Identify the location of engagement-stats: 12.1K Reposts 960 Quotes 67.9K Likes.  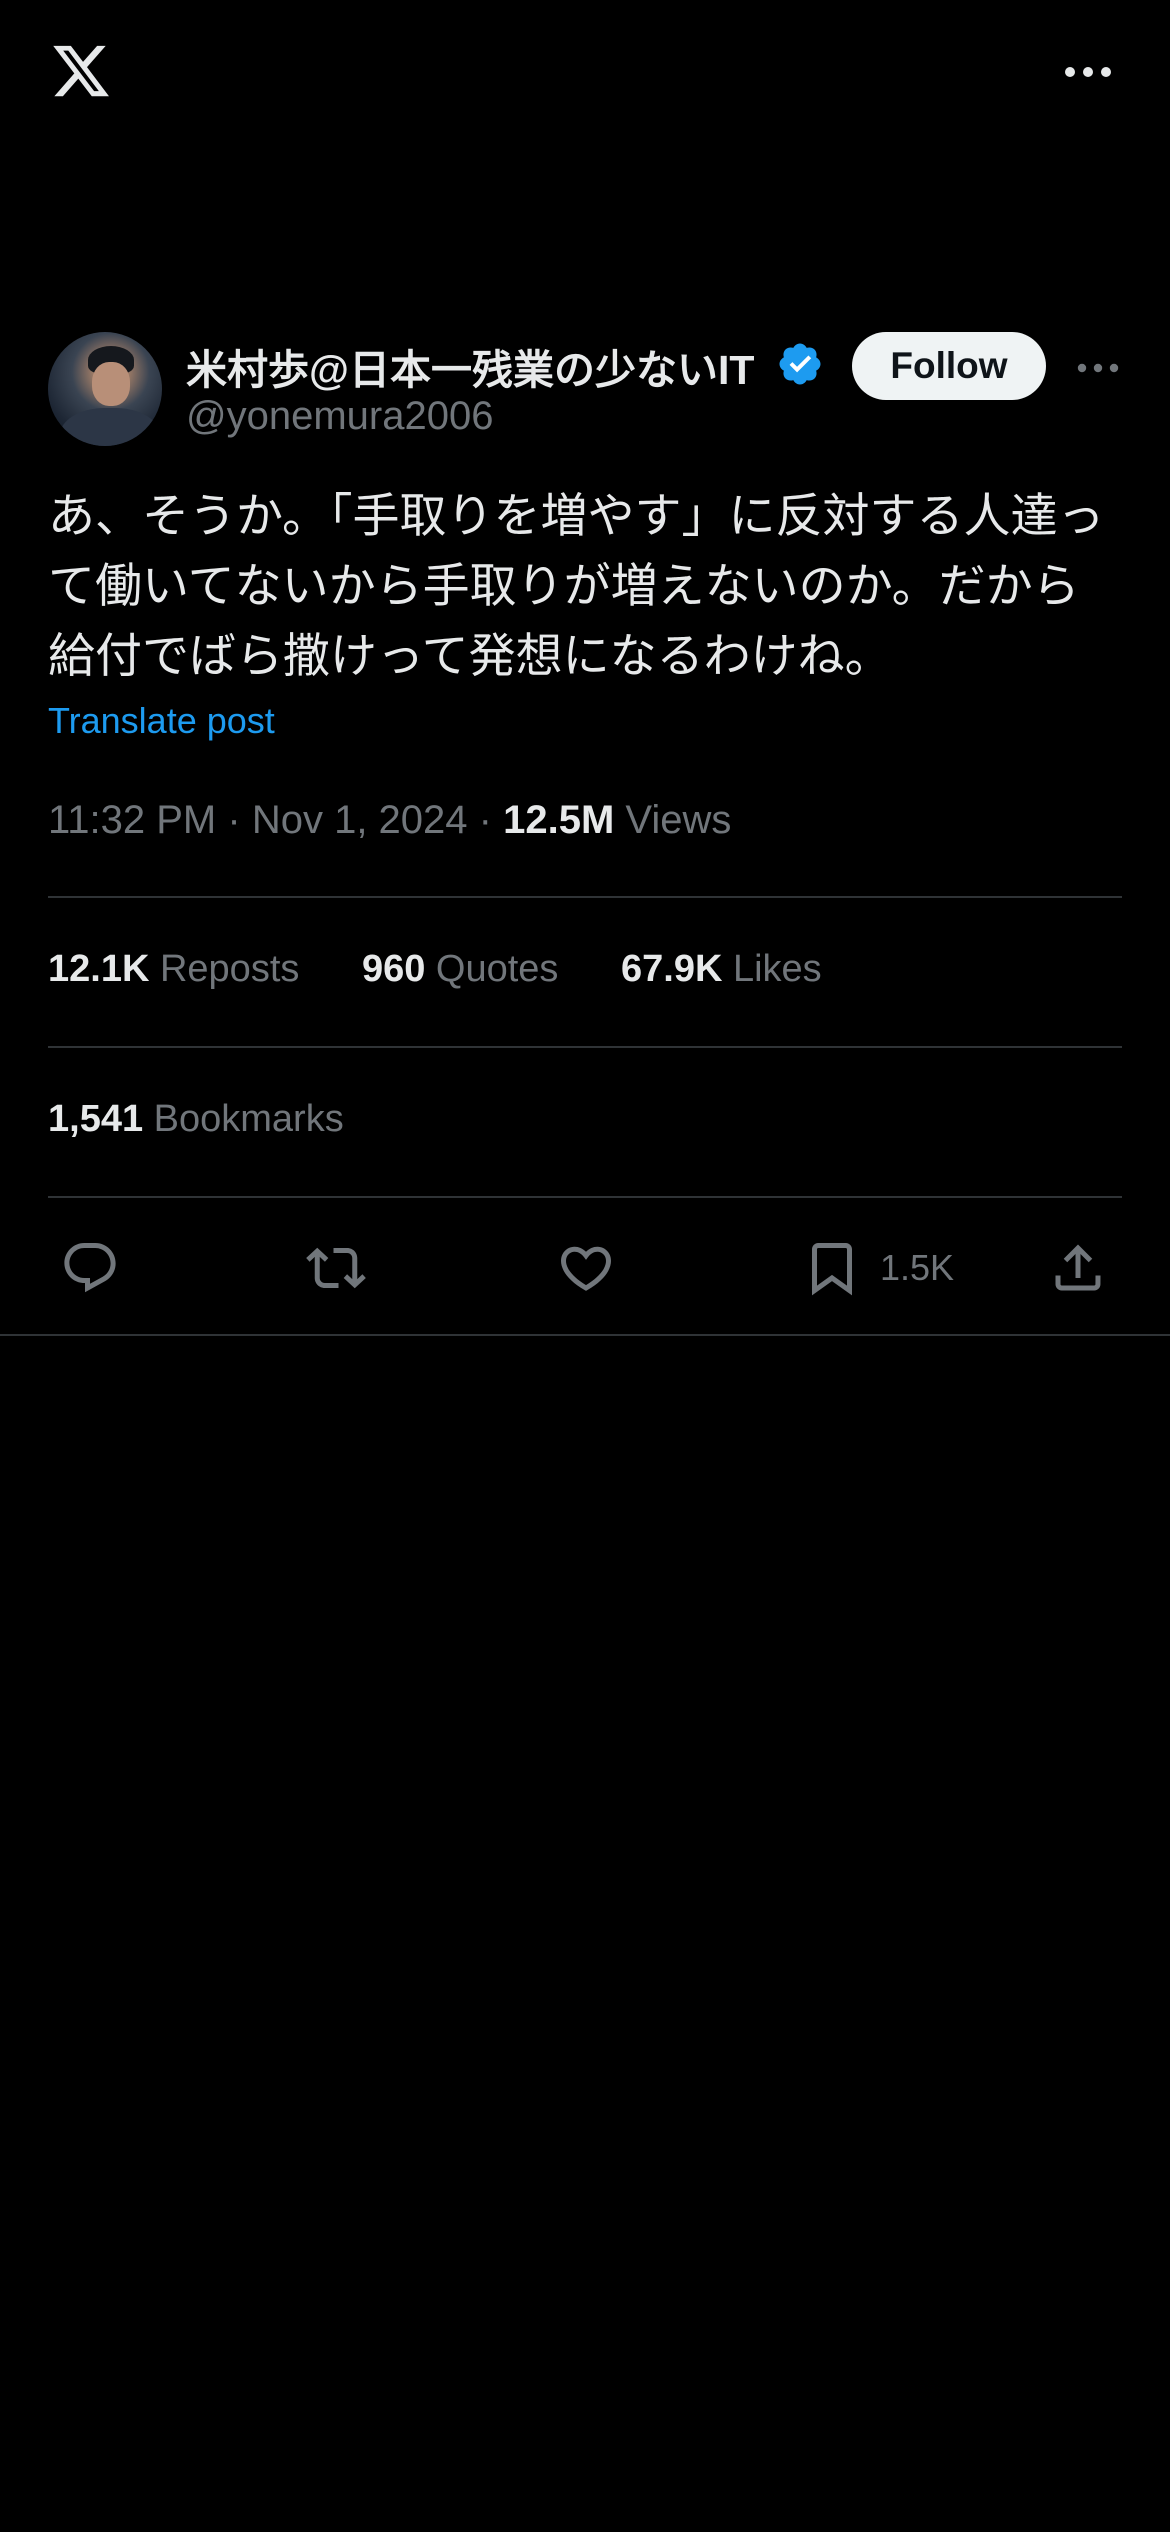
(461, 969).